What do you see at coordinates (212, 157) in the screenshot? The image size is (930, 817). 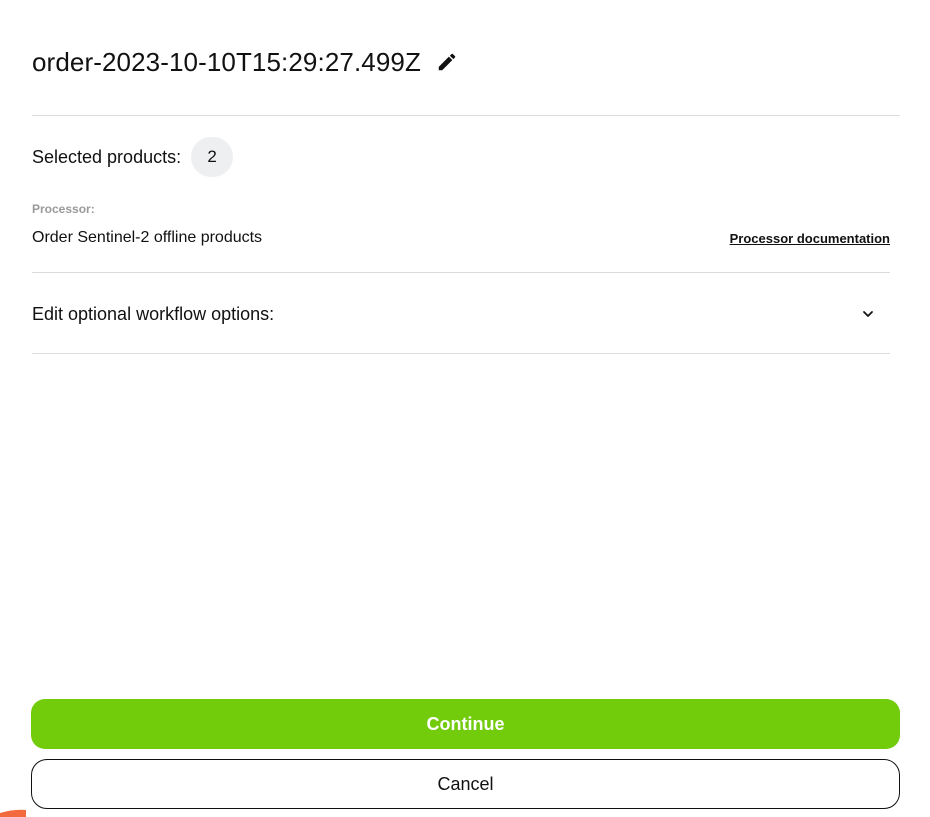 I see `selected-count-badge: 2` at bounding box center [212, 157].